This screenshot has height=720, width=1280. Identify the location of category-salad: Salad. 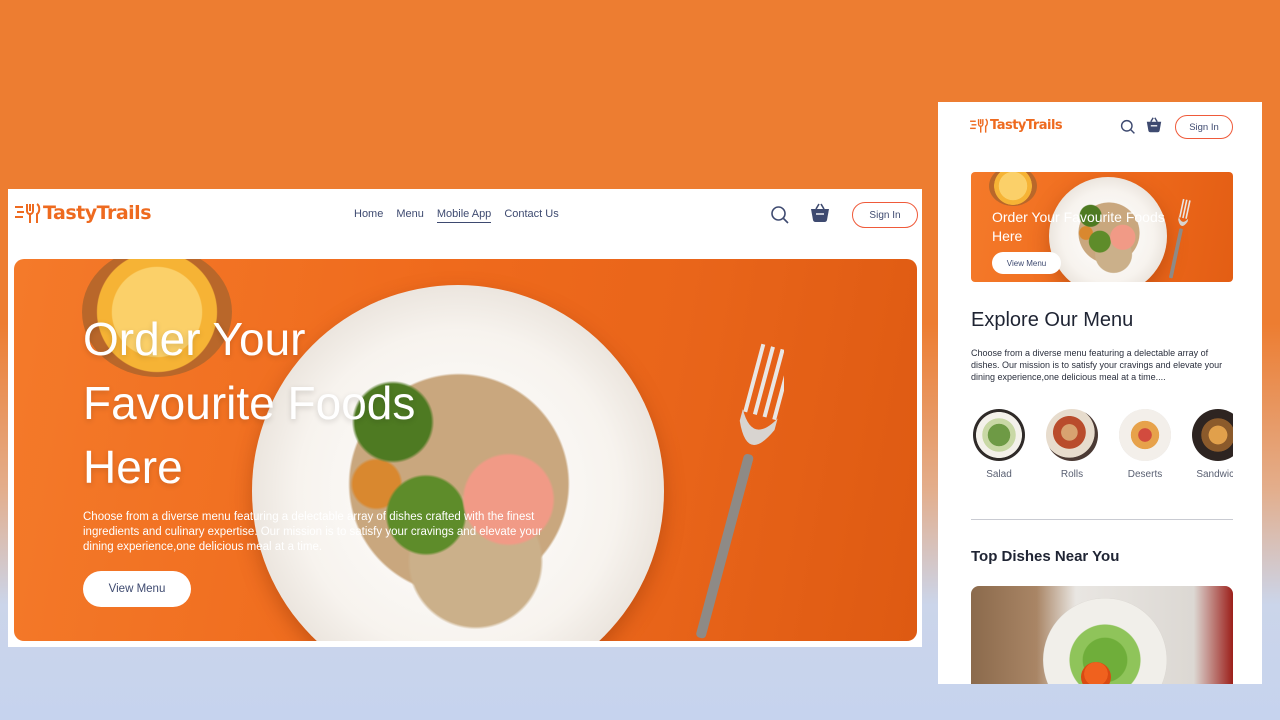
(999, 444).